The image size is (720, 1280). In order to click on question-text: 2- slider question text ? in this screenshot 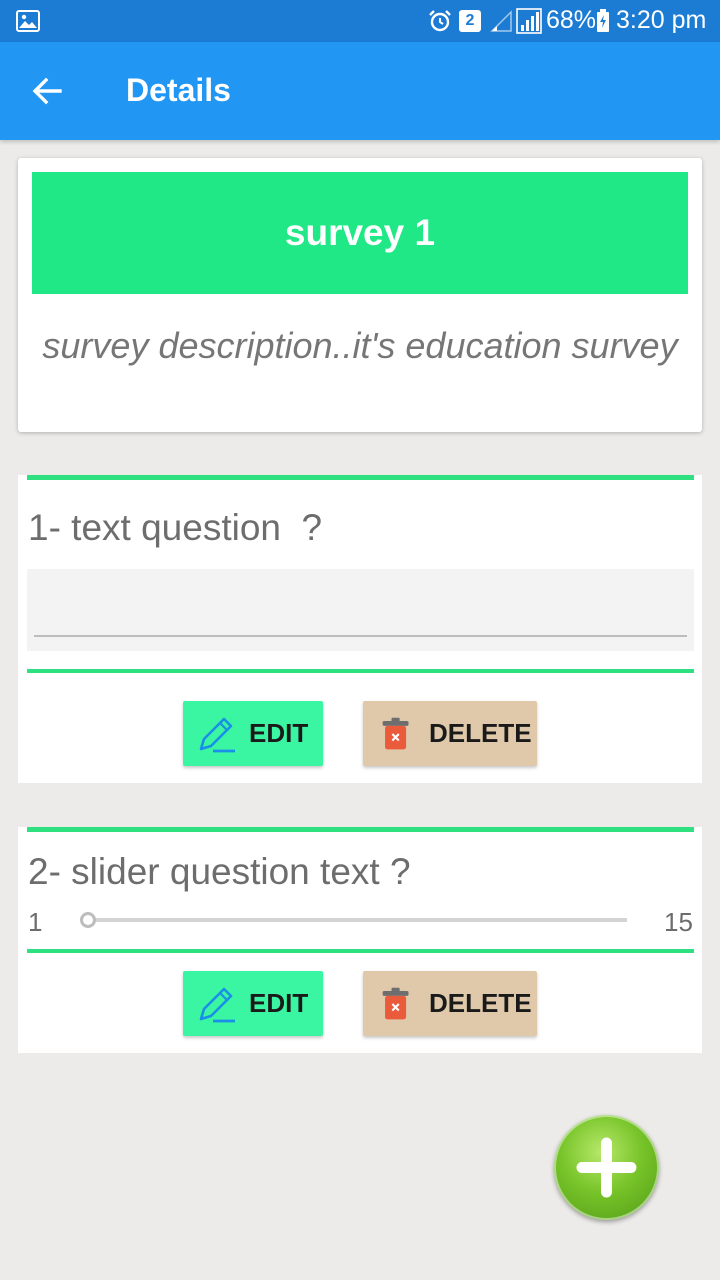, I will do `click(219, 871)`.